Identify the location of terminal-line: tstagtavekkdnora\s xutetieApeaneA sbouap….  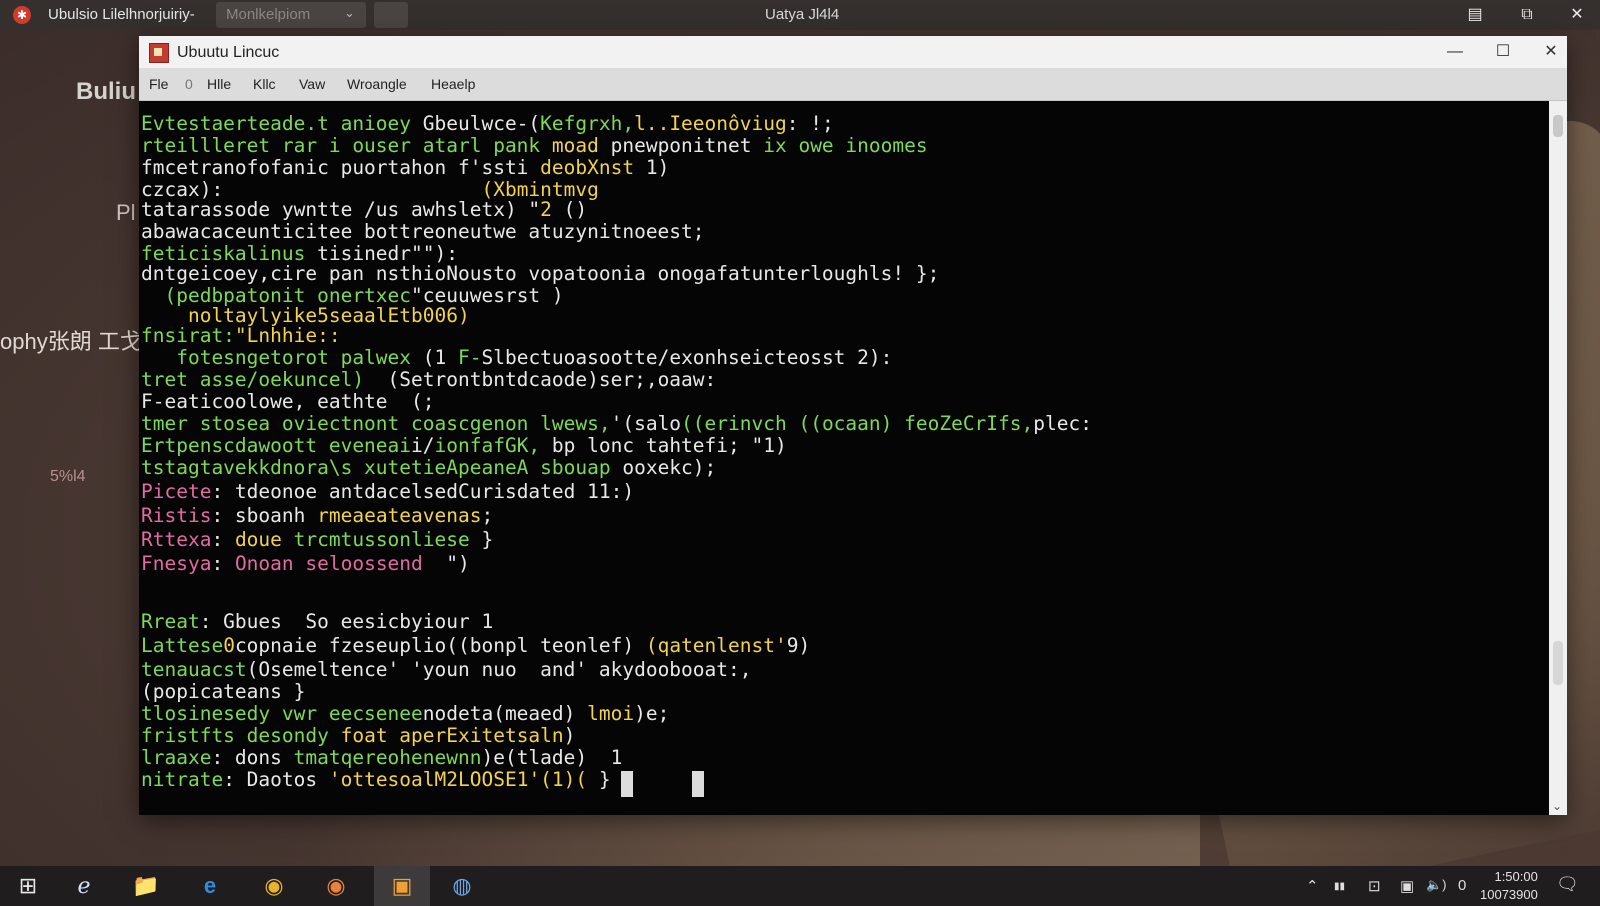
(428, 468).